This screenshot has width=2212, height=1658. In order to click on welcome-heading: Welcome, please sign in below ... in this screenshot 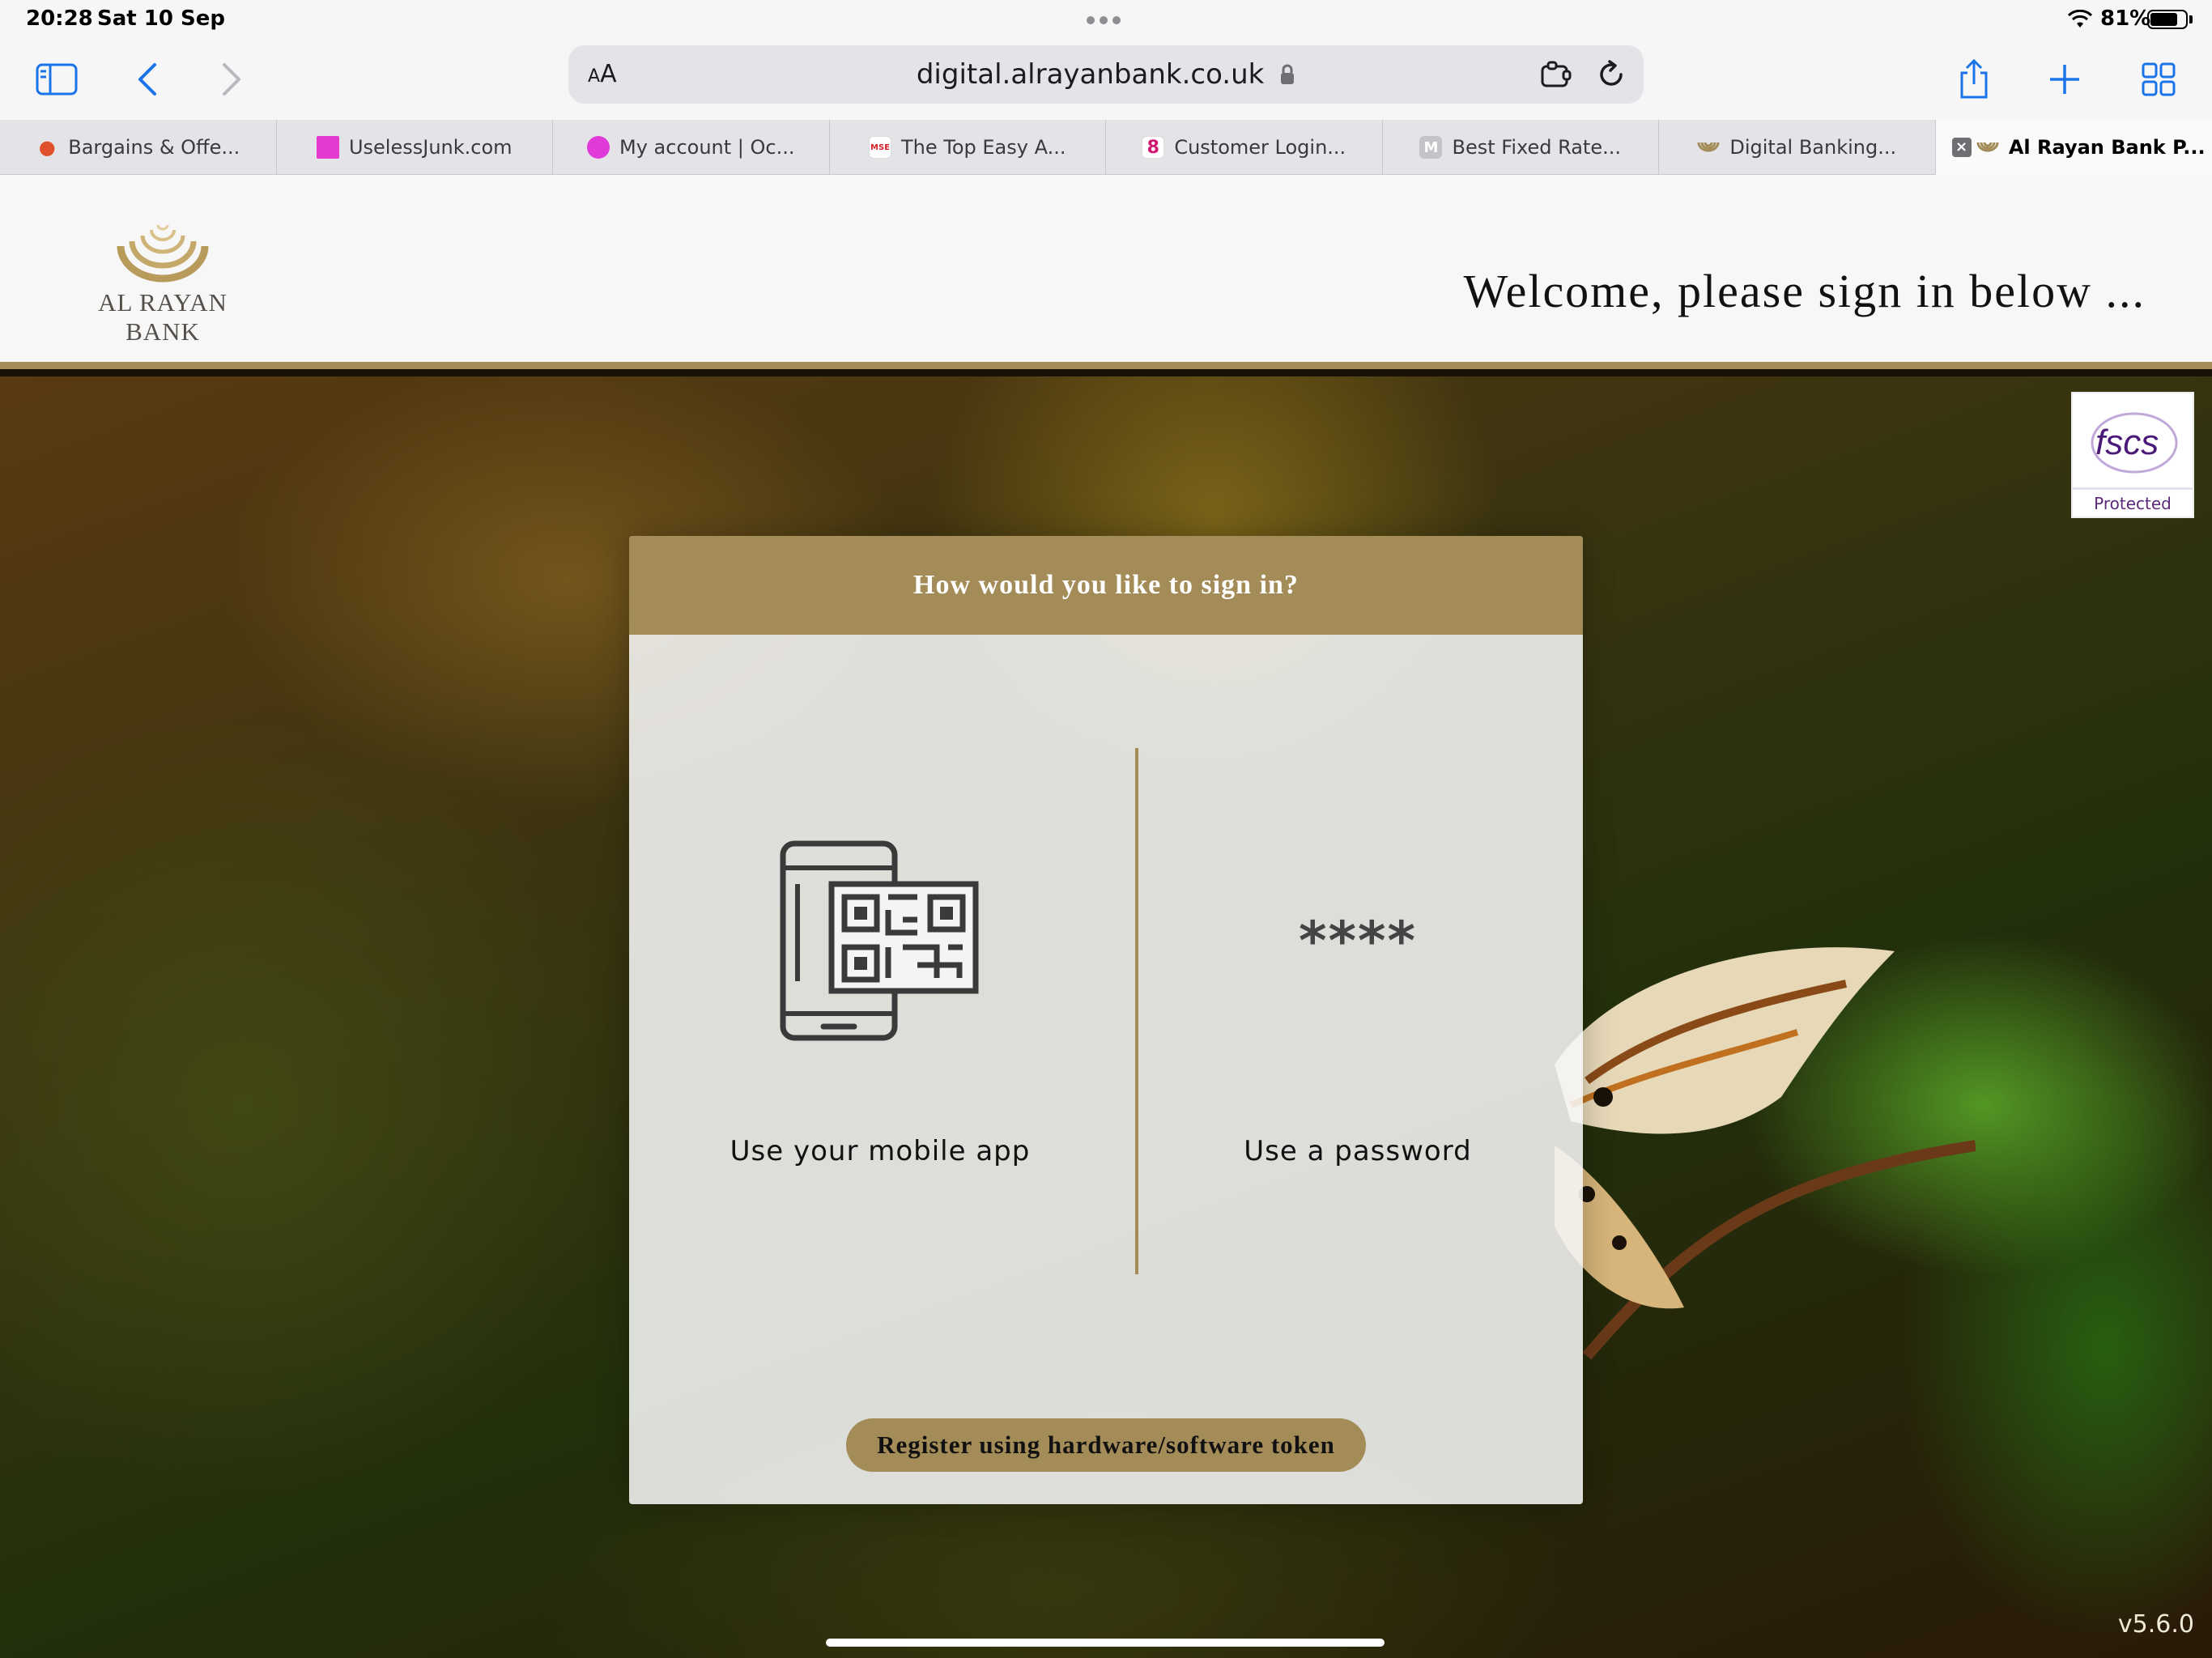, I will do `click(1805, 291)`.